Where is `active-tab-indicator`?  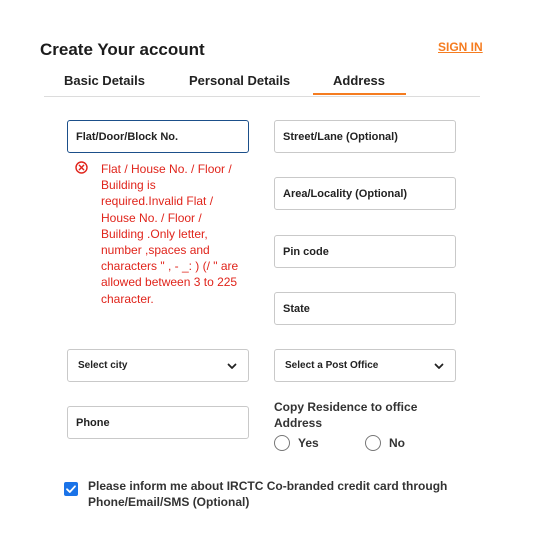 active-tab-indicator is located at coordinates (359, 94).